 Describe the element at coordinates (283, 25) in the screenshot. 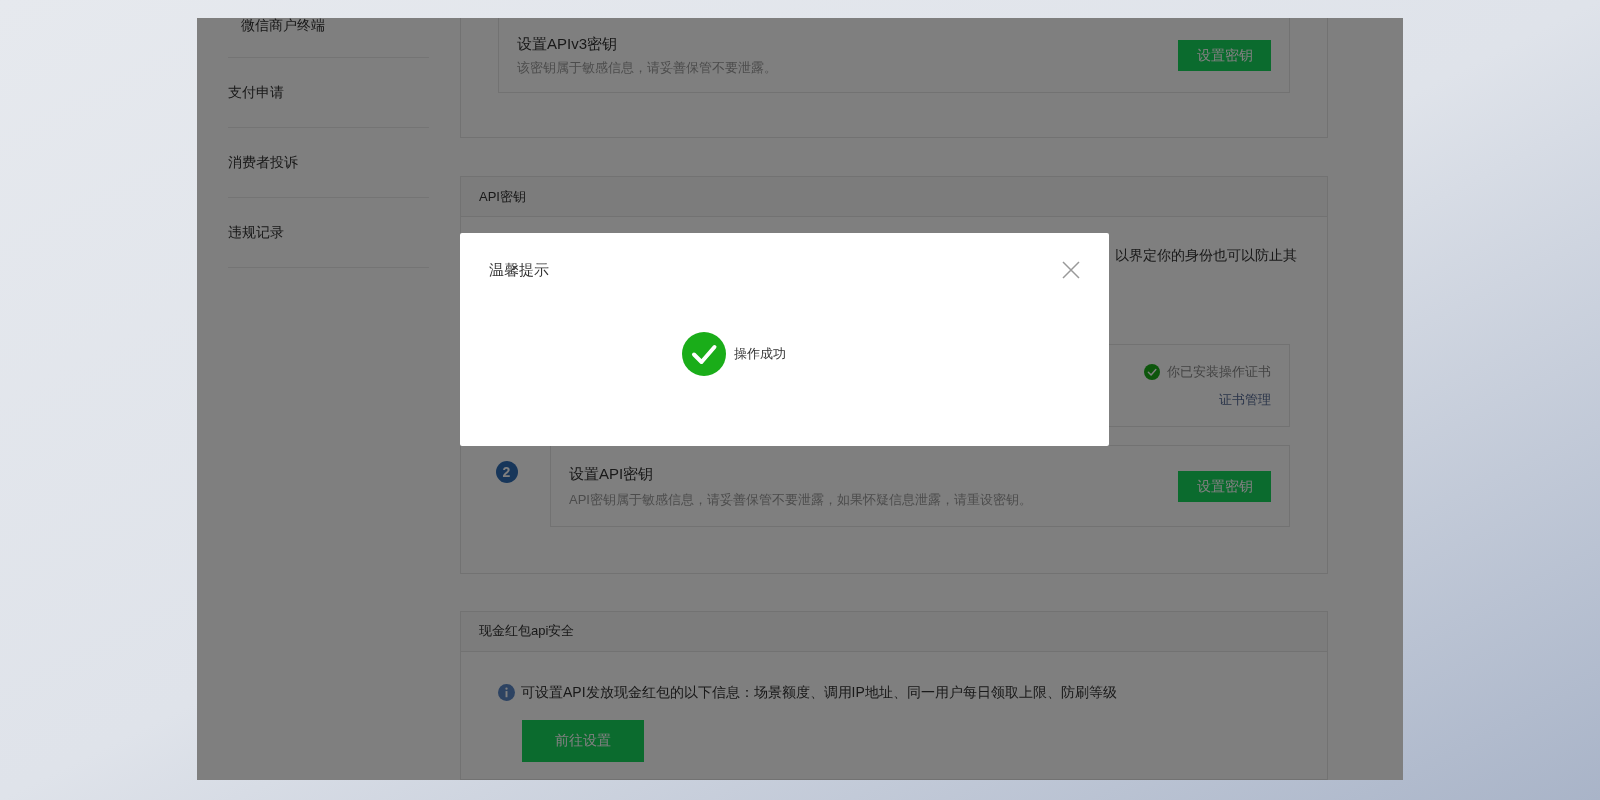

I see `sidebar-item: 微信商户终端` at that location.